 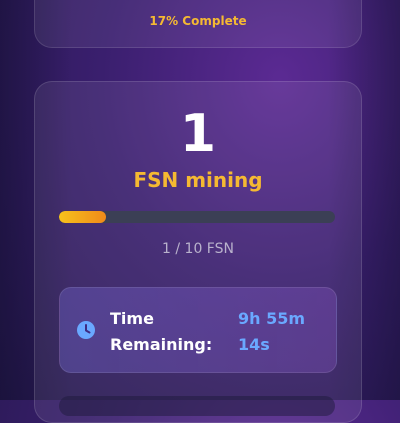 What do you see at coordinates (198, 249) in the screenshot?
I see `mining-progress-text: 1 / 10 FSN` at bounding box center [198, 249].